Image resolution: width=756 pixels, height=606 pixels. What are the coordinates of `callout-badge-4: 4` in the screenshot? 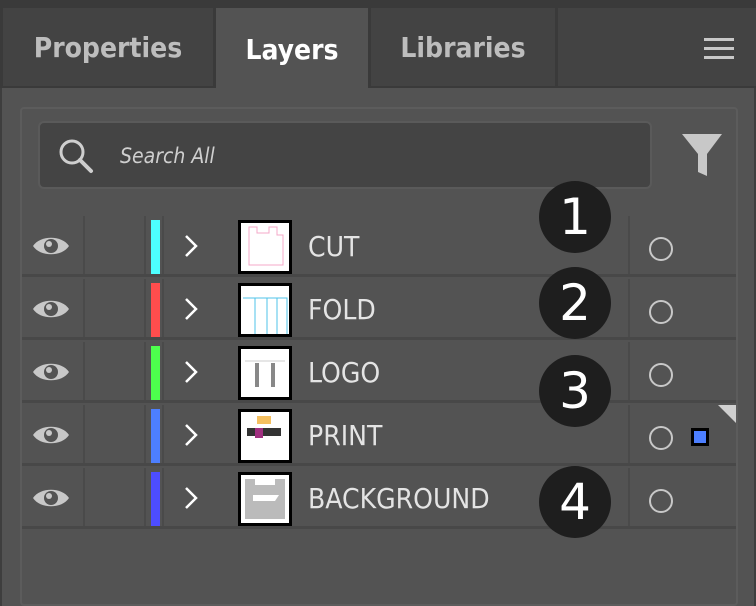 It's located at (575, 502).